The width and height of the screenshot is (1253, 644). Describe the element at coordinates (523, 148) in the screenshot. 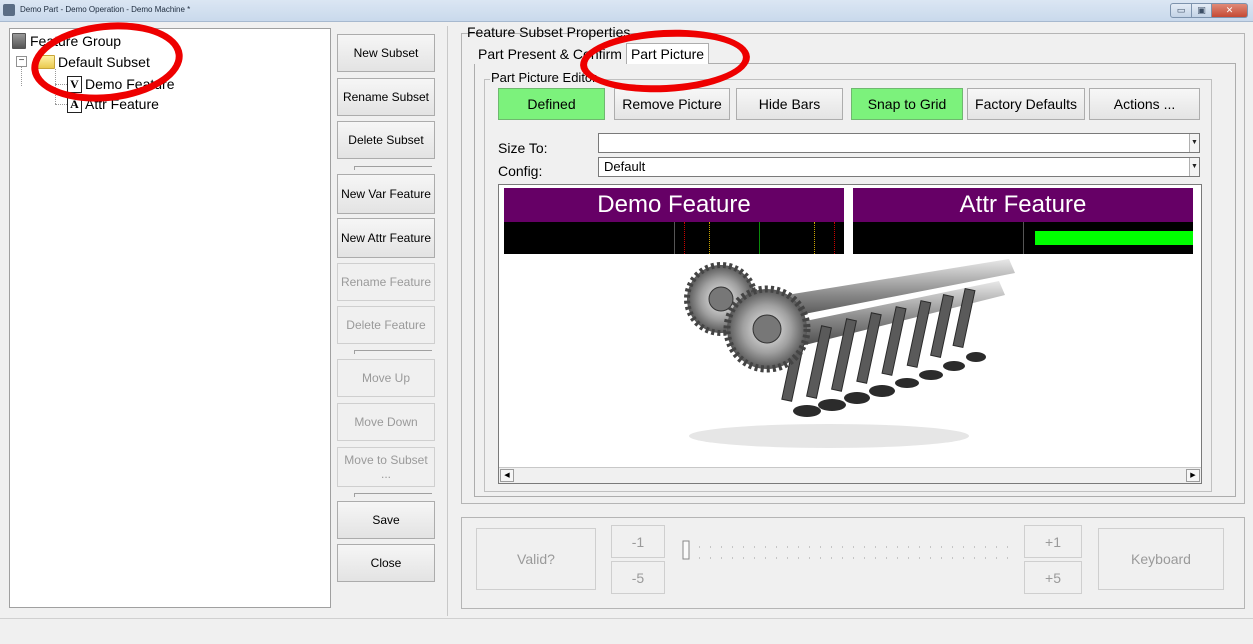

I see `size-to-label: Size To:` at that location.